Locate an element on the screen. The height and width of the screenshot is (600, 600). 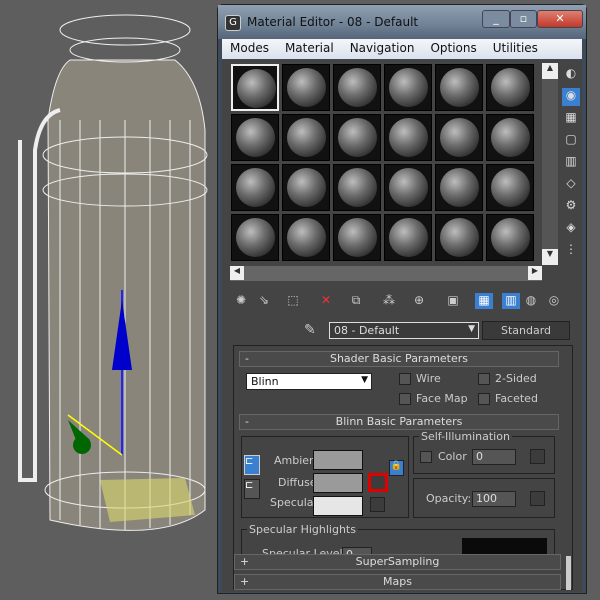
3dsmax-logo-icon: G is located at coordinates (233, 23).